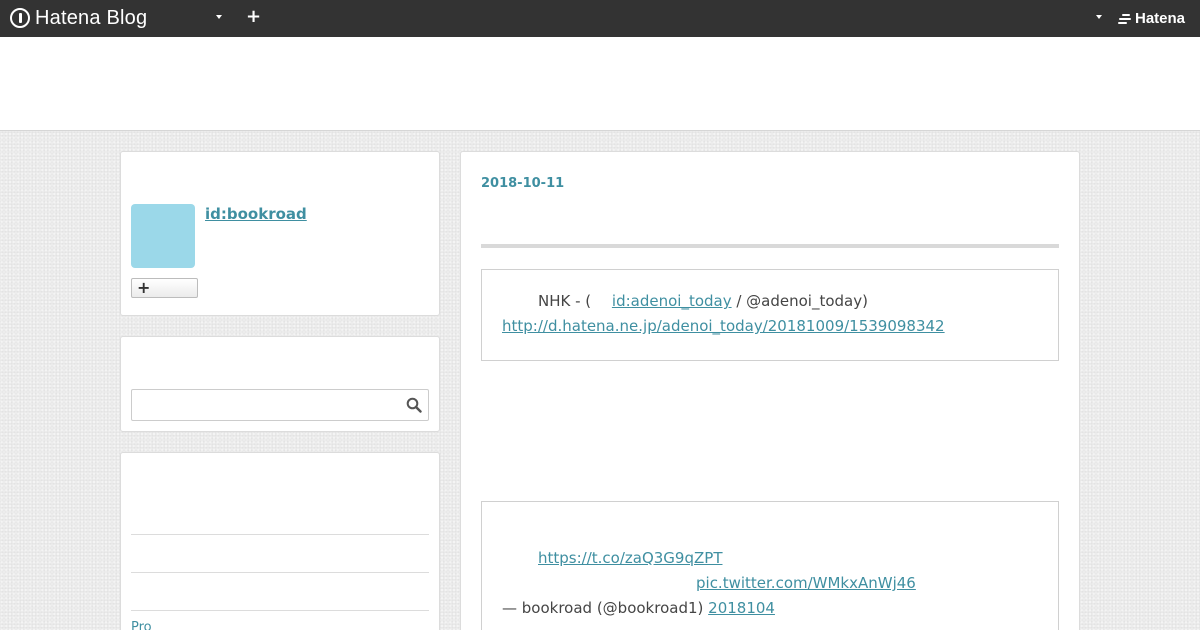  Describe the element at coordinates (630, 558) in the screenshot. I see `tweet-link: https://t.co/zaQ3G9qZPT` at that location.